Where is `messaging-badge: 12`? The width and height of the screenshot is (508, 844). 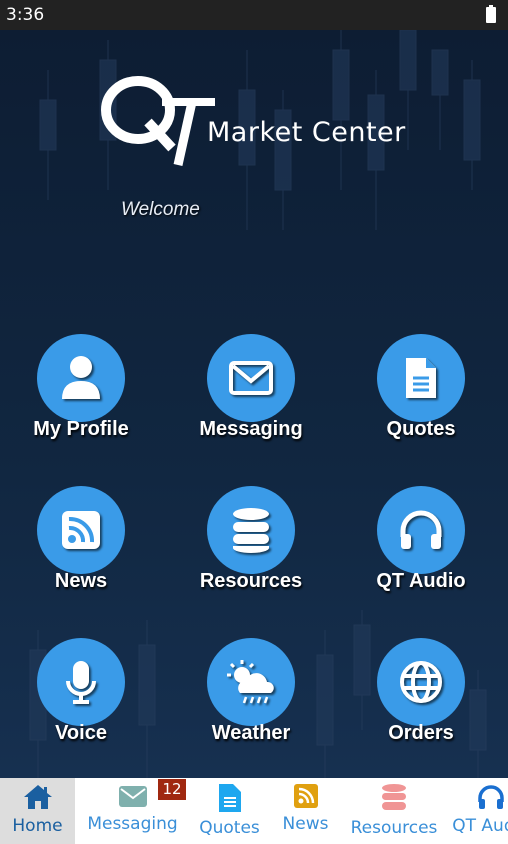
messaging-badge: 12 is located at coordinates (172, 789).